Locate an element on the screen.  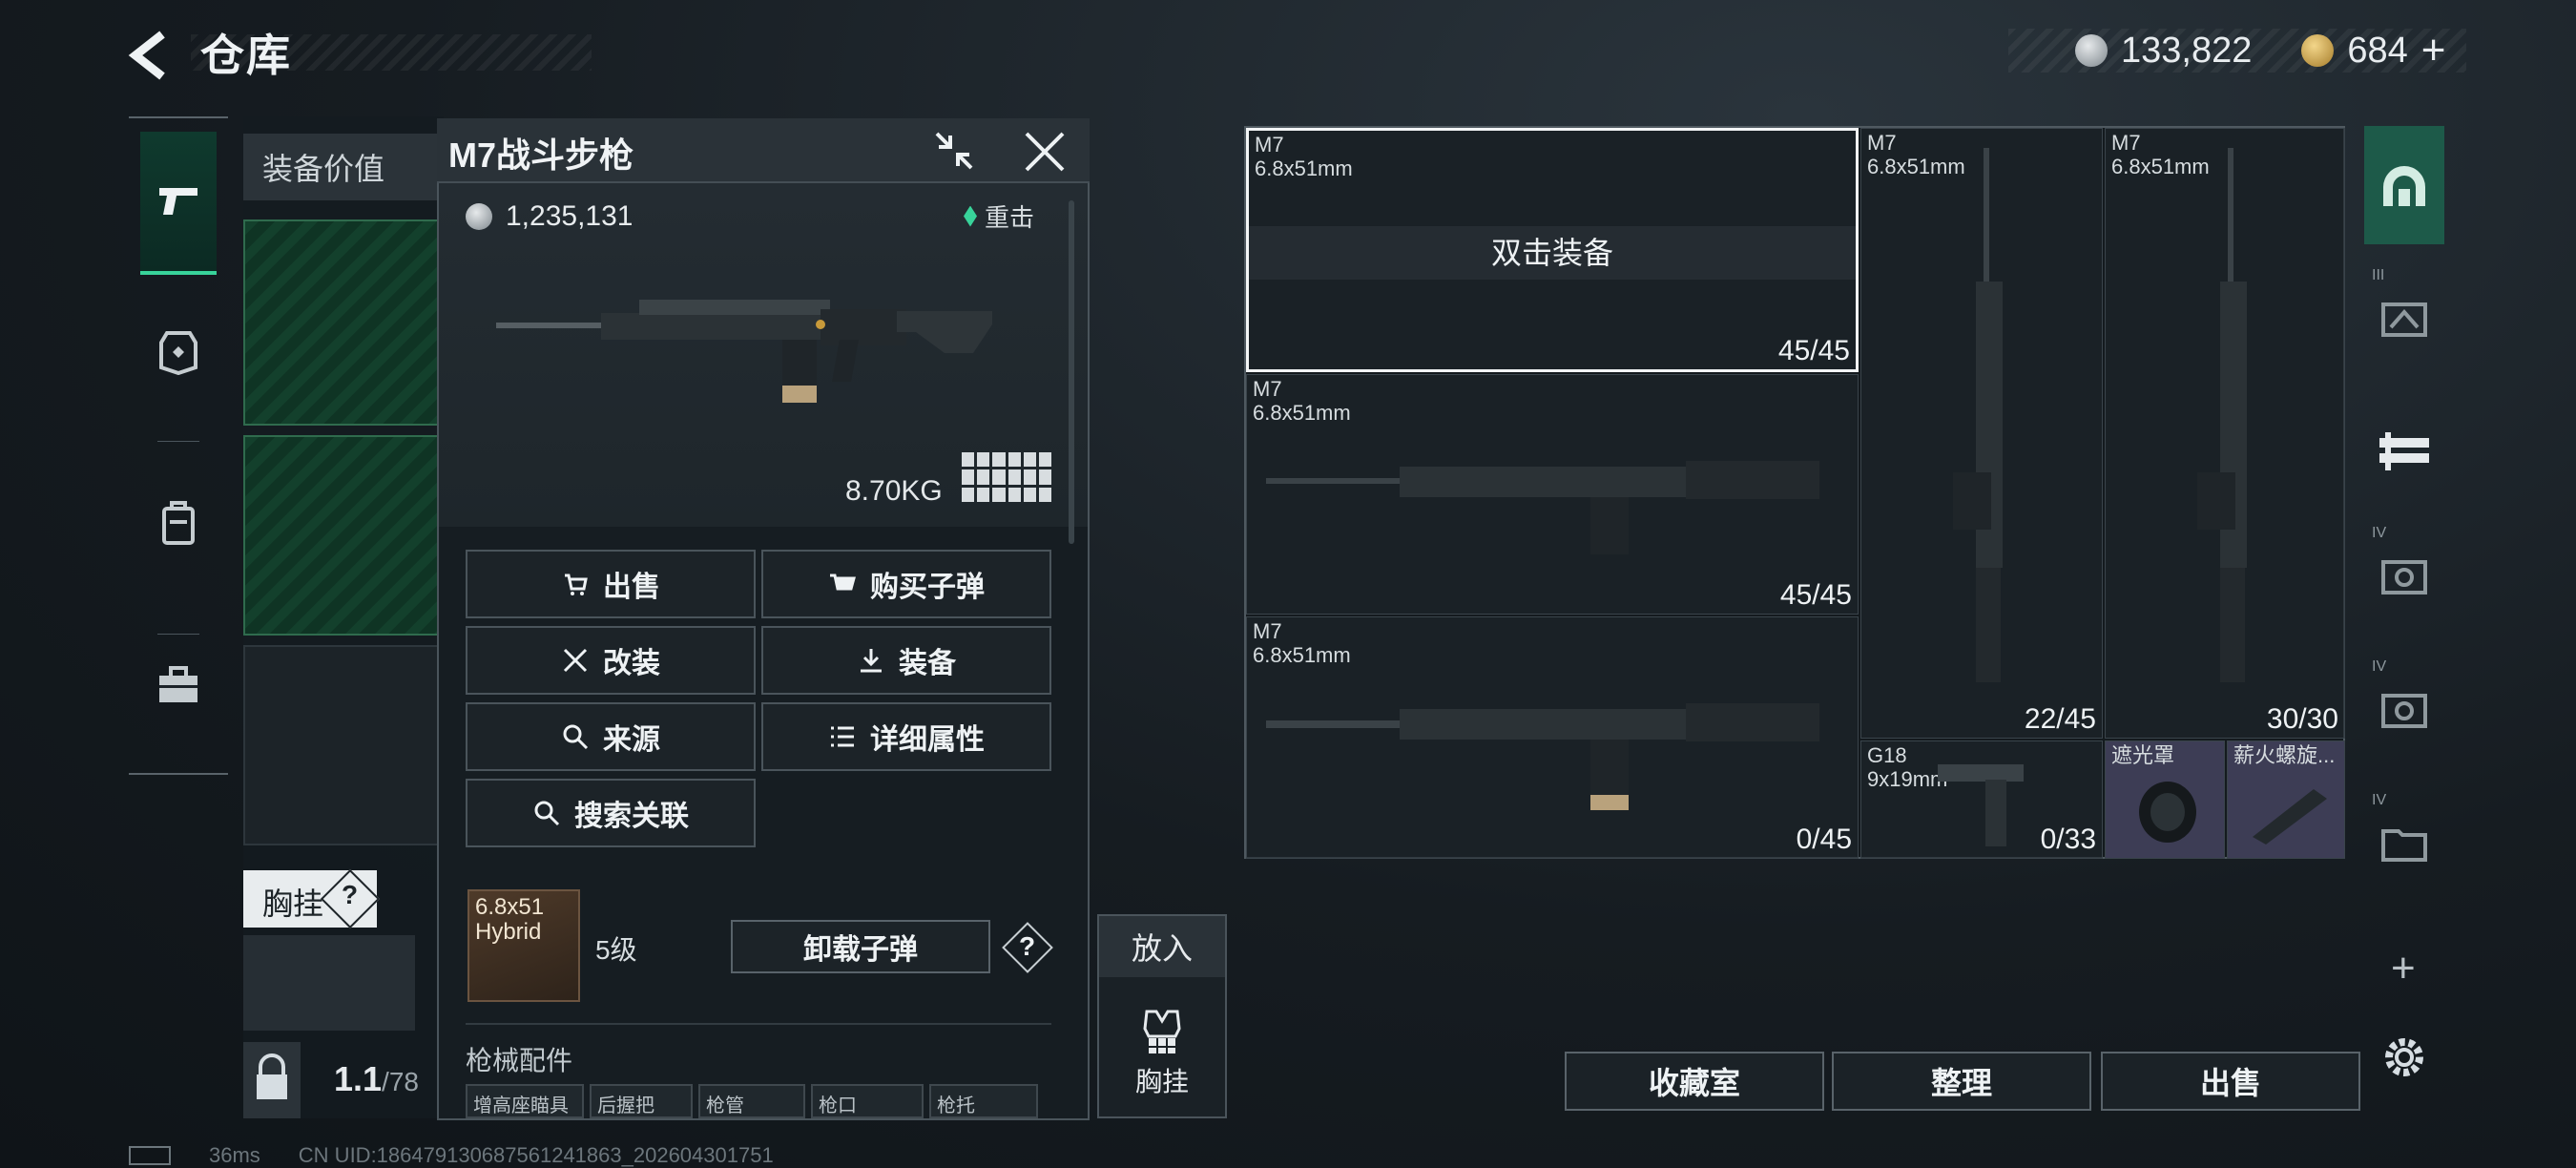
sort-button: 整理 is located at coordinates (1961, 1081).